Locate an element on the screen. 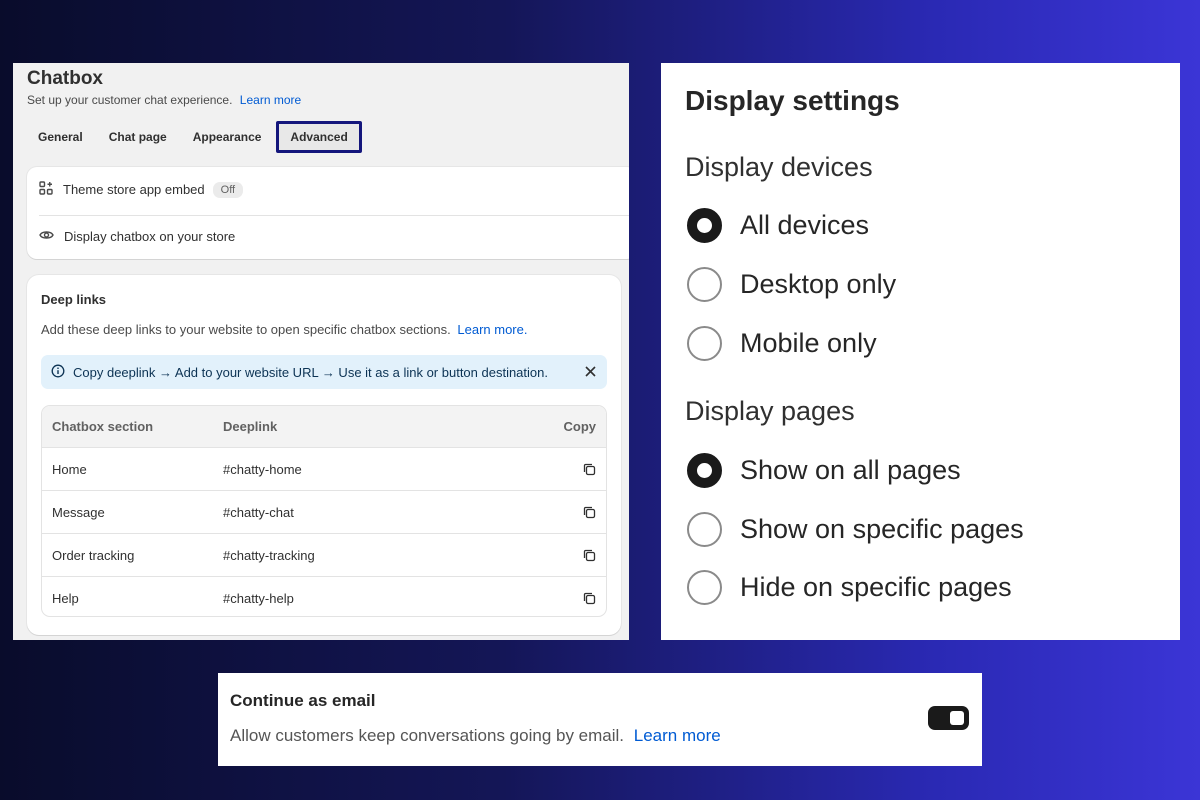  settings-tabs: General Chat page Appearance Advanced is located at coordinates (193, 137).